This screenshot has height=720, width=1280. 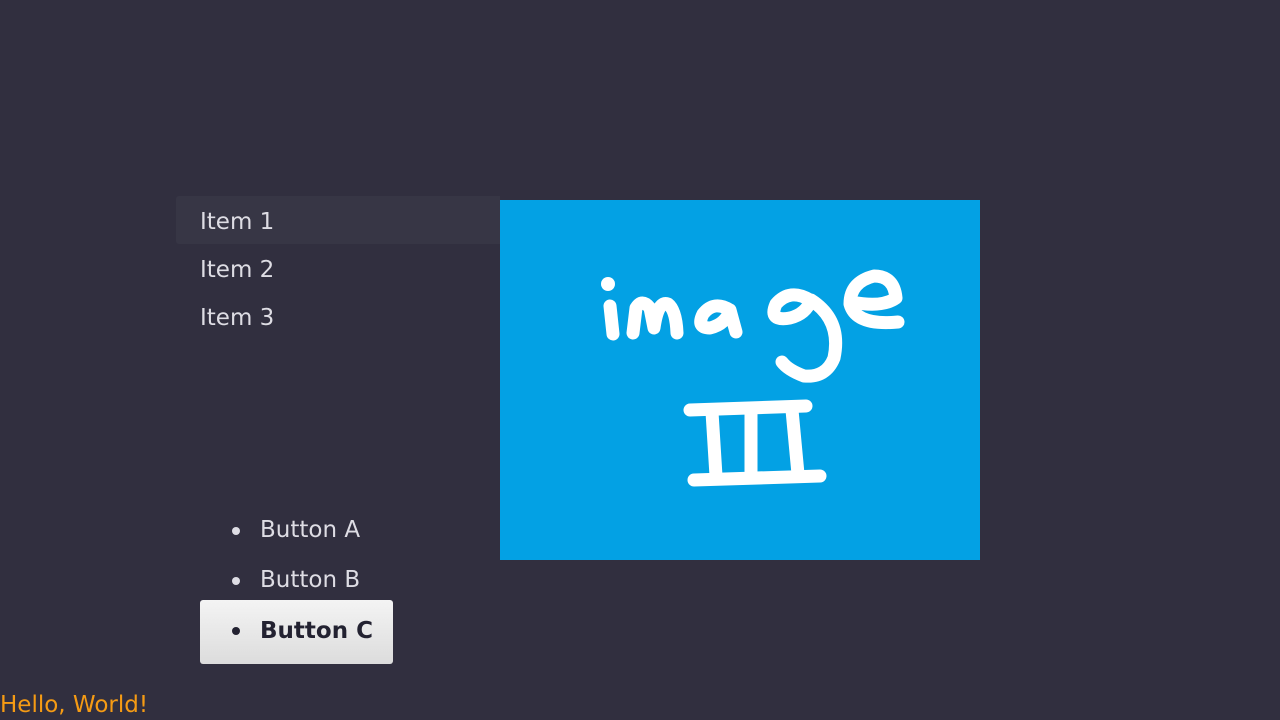 I want to click on button-a: Button A, so click(x=296, y=525).